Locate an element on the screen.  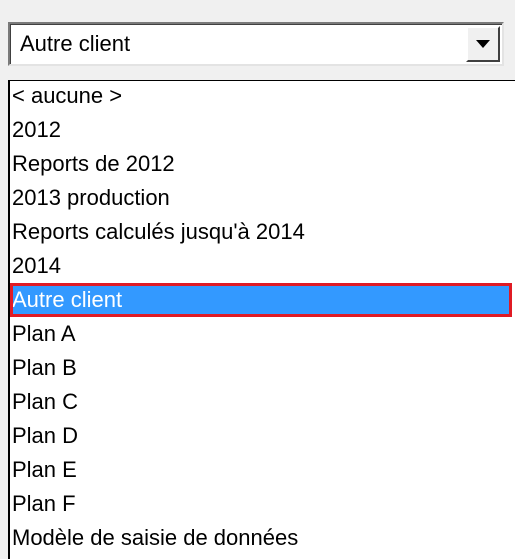
list-item: 2013 production is located at coordinates (262, 198).